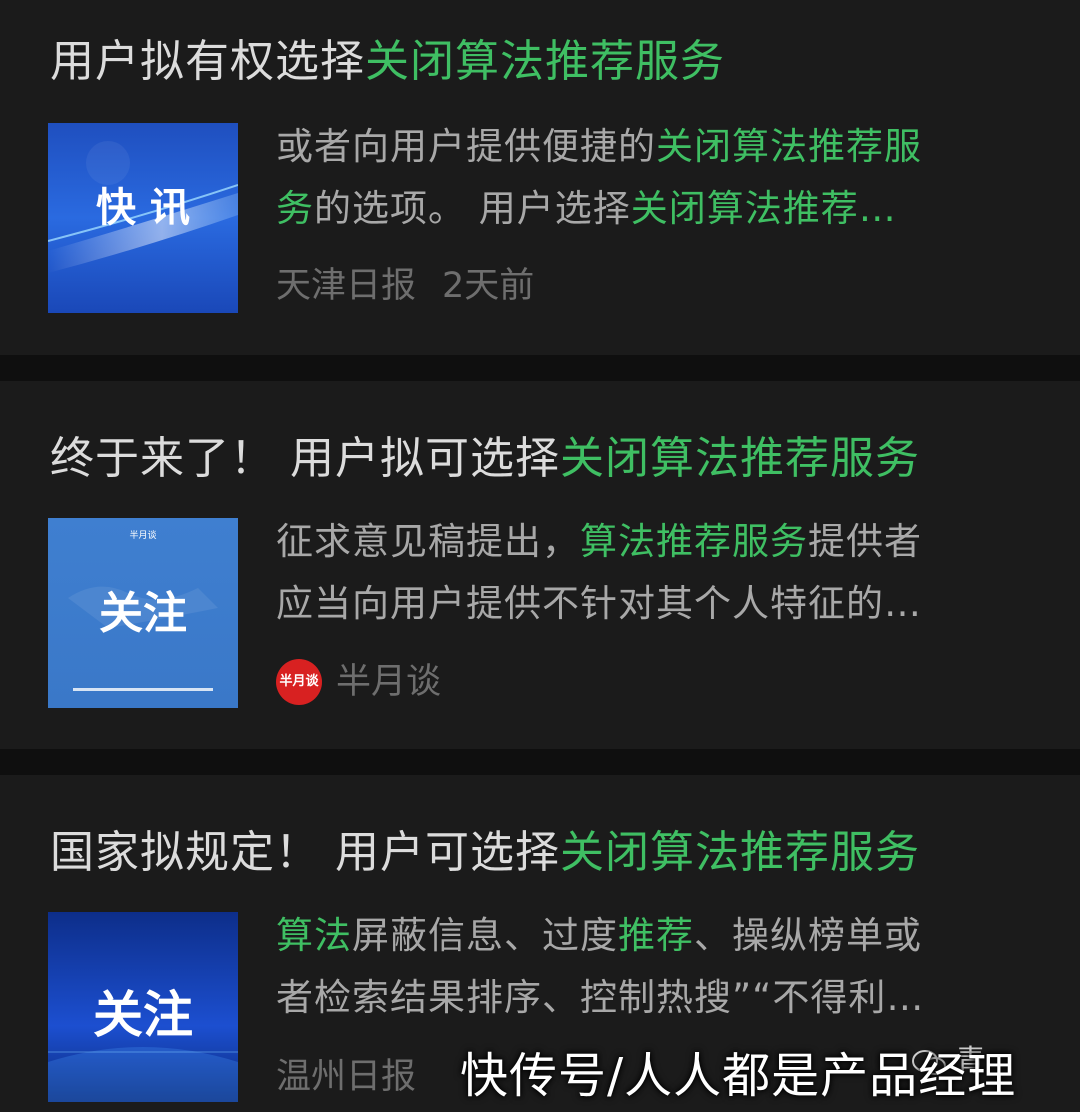  Describe the element at coordinates (299, 682) in the screenshot. I see `source-logo: 半月谈` at that location.